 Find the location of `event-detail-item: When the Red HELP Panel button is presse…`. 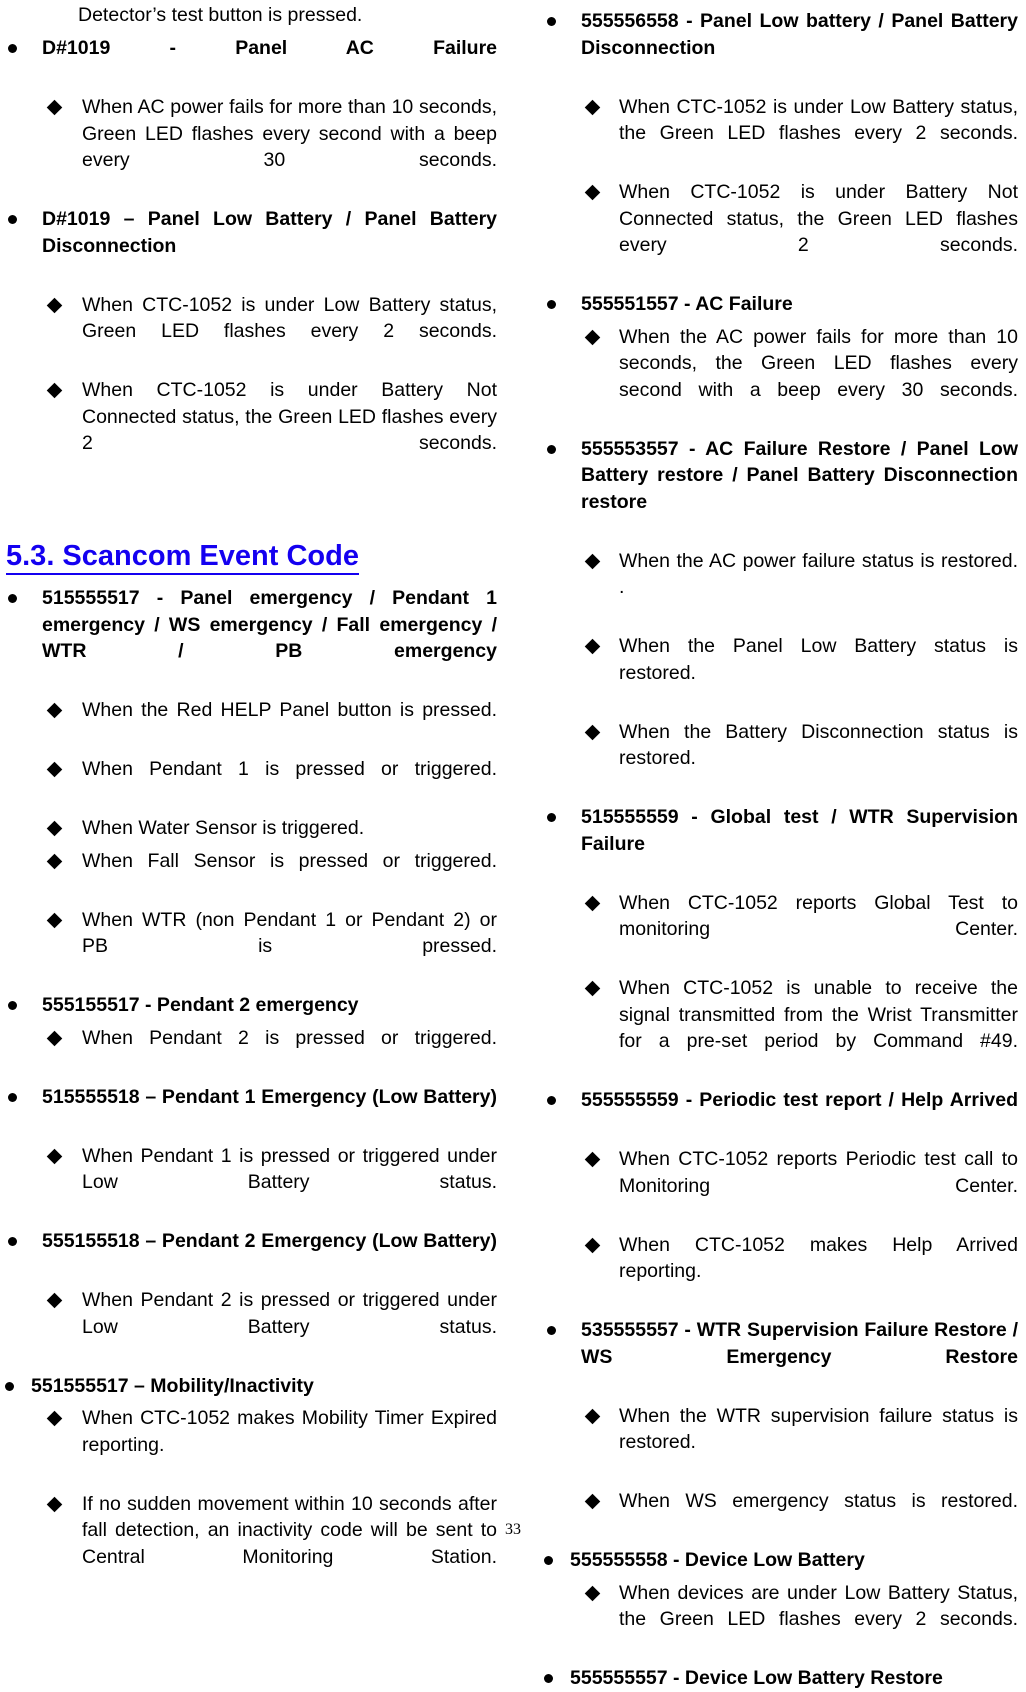

event-detail-item: When the Red HELP Panel button is presse… is located at coordinates (250, 723).